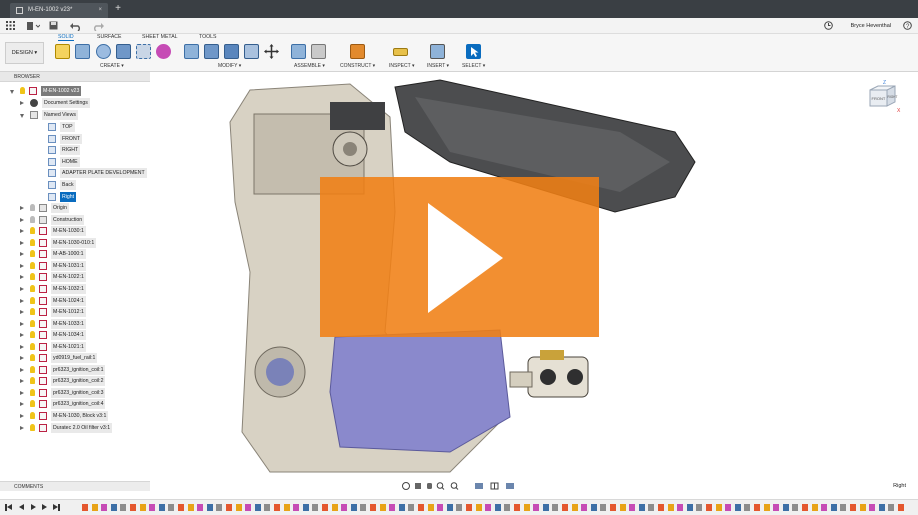 This screenshot has height=515, width=918. I want to click on named-views-folder: Named Views, so click(75, 115).